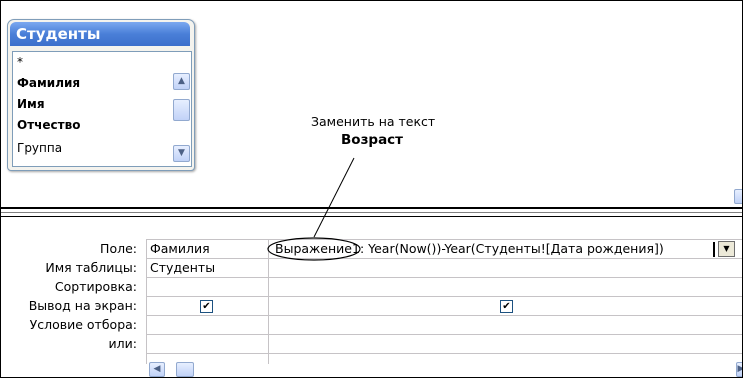  Describe the element at coordinates (334, 197) in the screenshot. I see `annotation-pointer-line` at that location.